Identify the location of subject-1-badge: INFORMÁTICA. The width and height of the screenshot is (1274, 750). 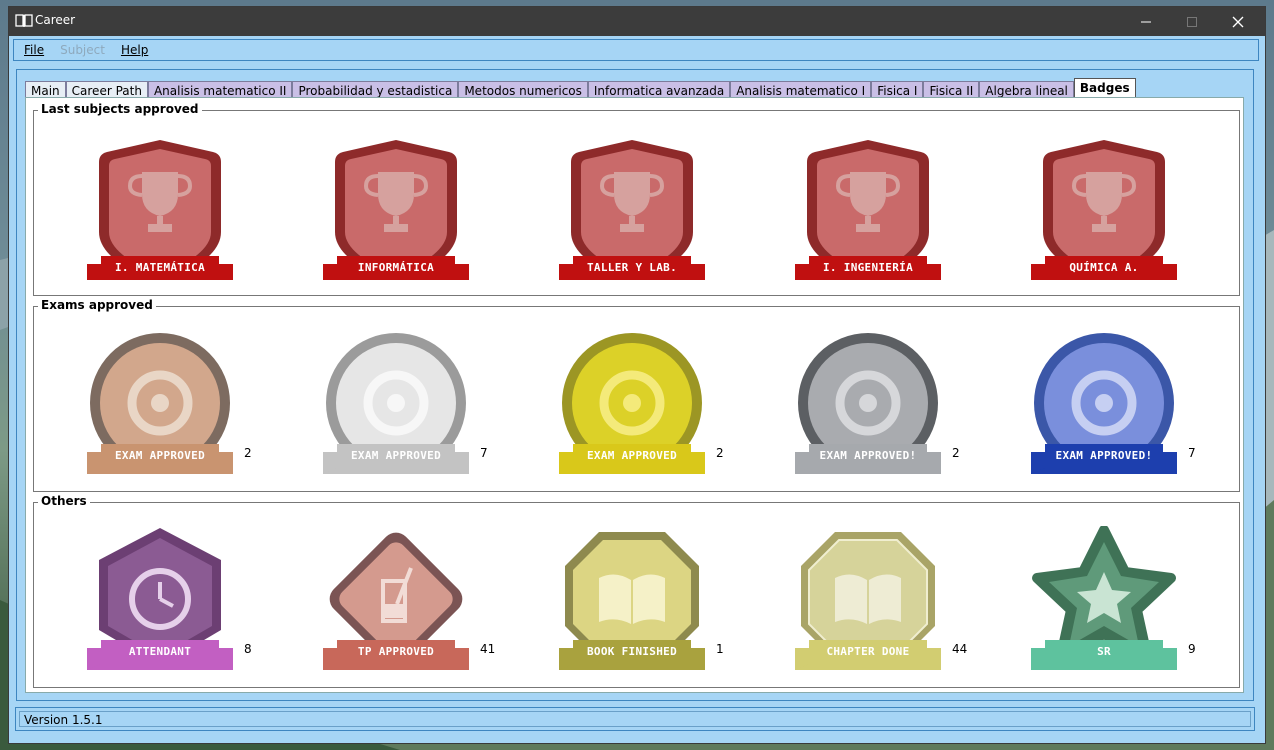
(396, 207).